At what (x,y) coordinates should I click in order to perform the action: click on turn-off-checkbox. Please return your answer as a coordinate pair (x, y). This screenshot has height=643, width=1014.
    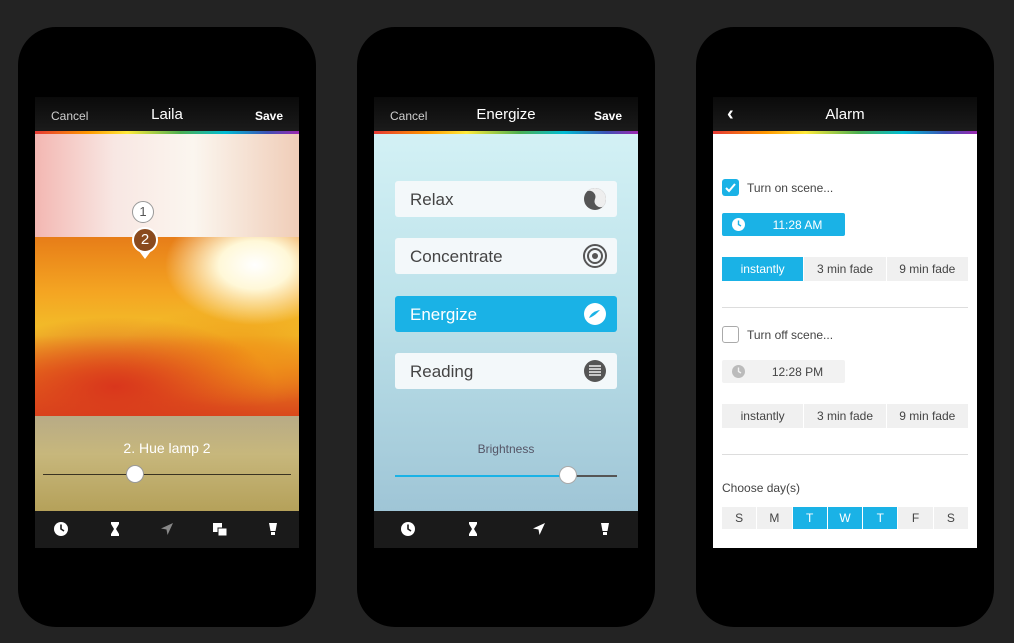
    Looking at the image, I should click on (730, 334).